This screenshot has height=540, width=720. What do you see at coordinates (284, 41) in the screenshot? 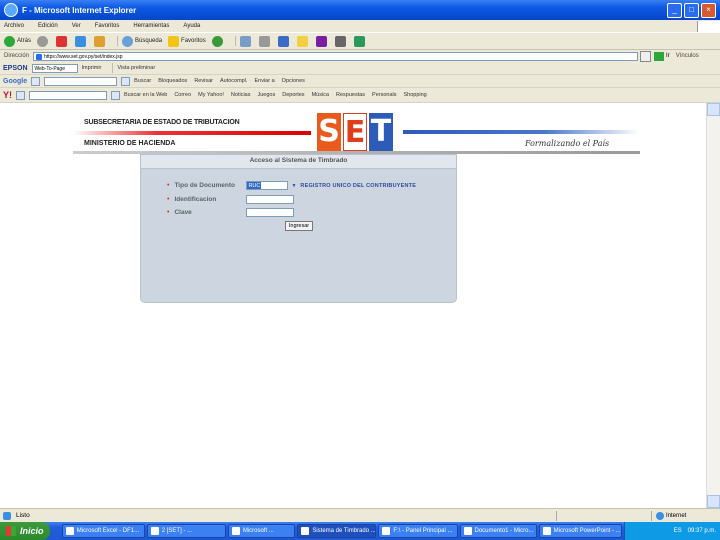
I see `edit-button` at bounding box center [284, 41].